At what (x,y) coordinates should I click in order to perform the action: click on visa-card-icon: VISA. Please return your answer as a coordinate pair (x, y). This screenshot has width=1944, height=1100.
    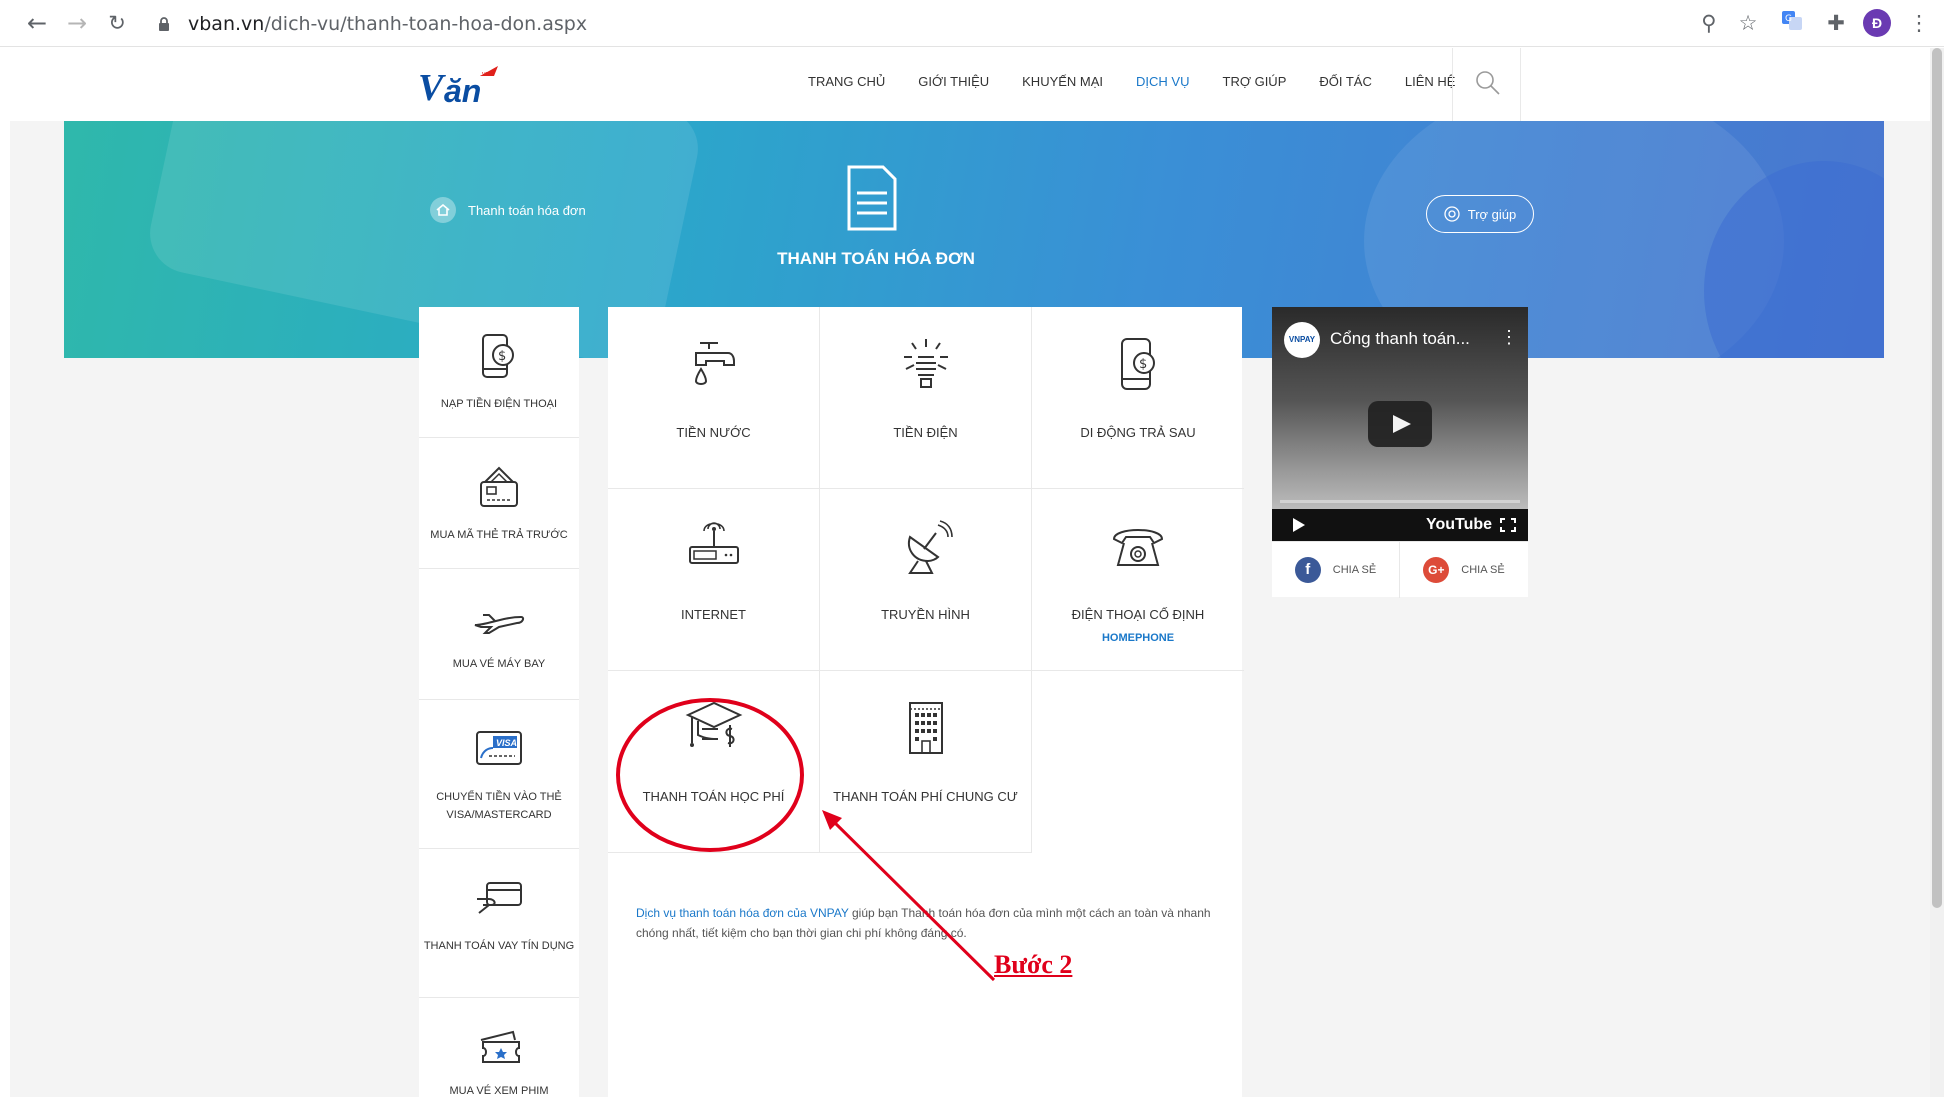
    Looking at the image, I should click on (499, 748).